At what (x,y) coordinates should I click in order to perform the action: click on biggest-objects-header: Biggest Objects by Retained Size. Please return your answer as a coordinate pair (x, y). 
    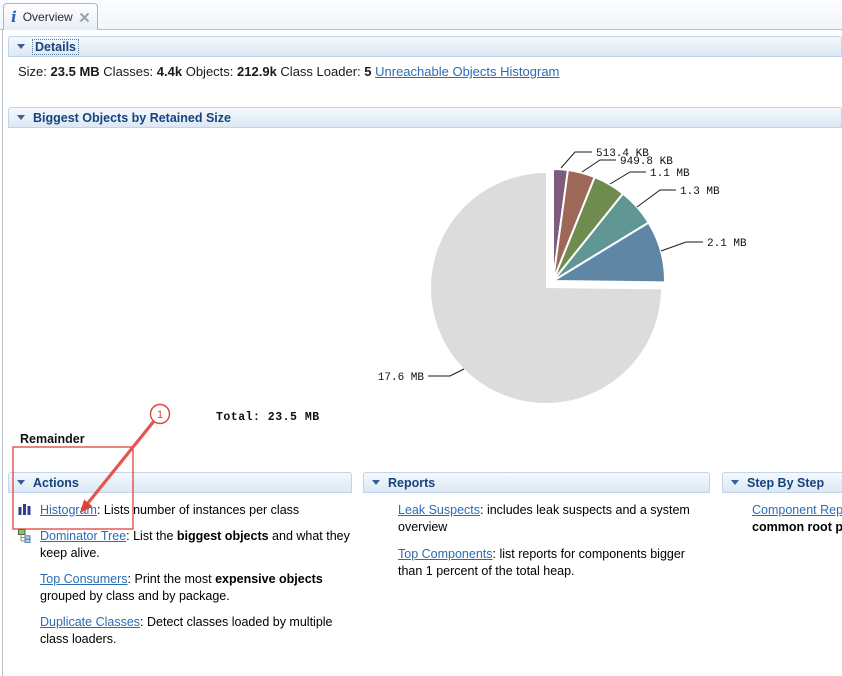
    Looking at the image, I should click on (425, 117).